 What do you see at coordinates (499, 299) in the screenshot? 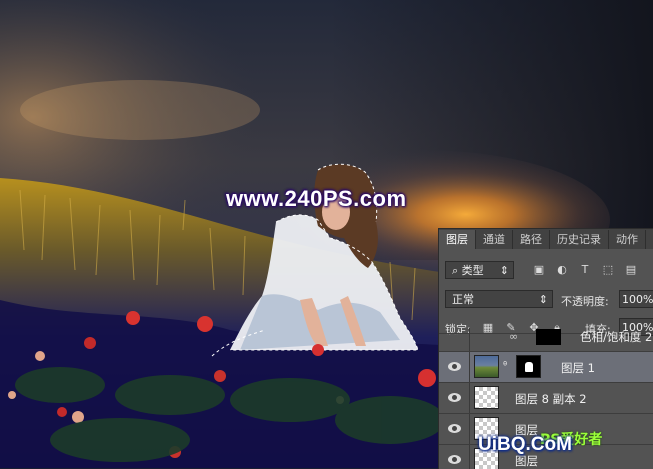
I see `blend-mode-select: 正常 ⇕` at bounding box center [499, 299].